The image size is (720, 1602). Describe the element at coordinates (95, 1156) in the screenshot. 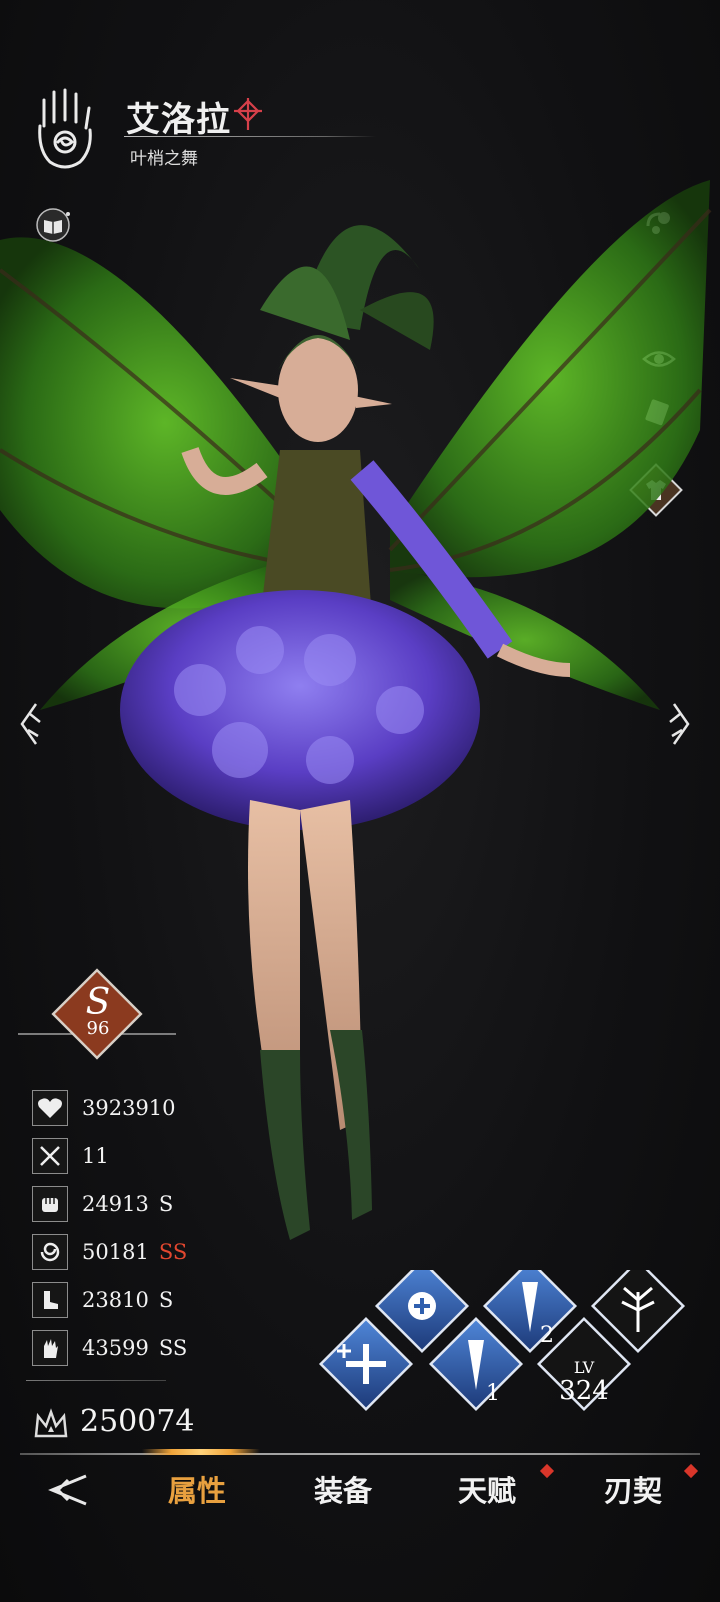

I see `stat-value: 11` at that location.